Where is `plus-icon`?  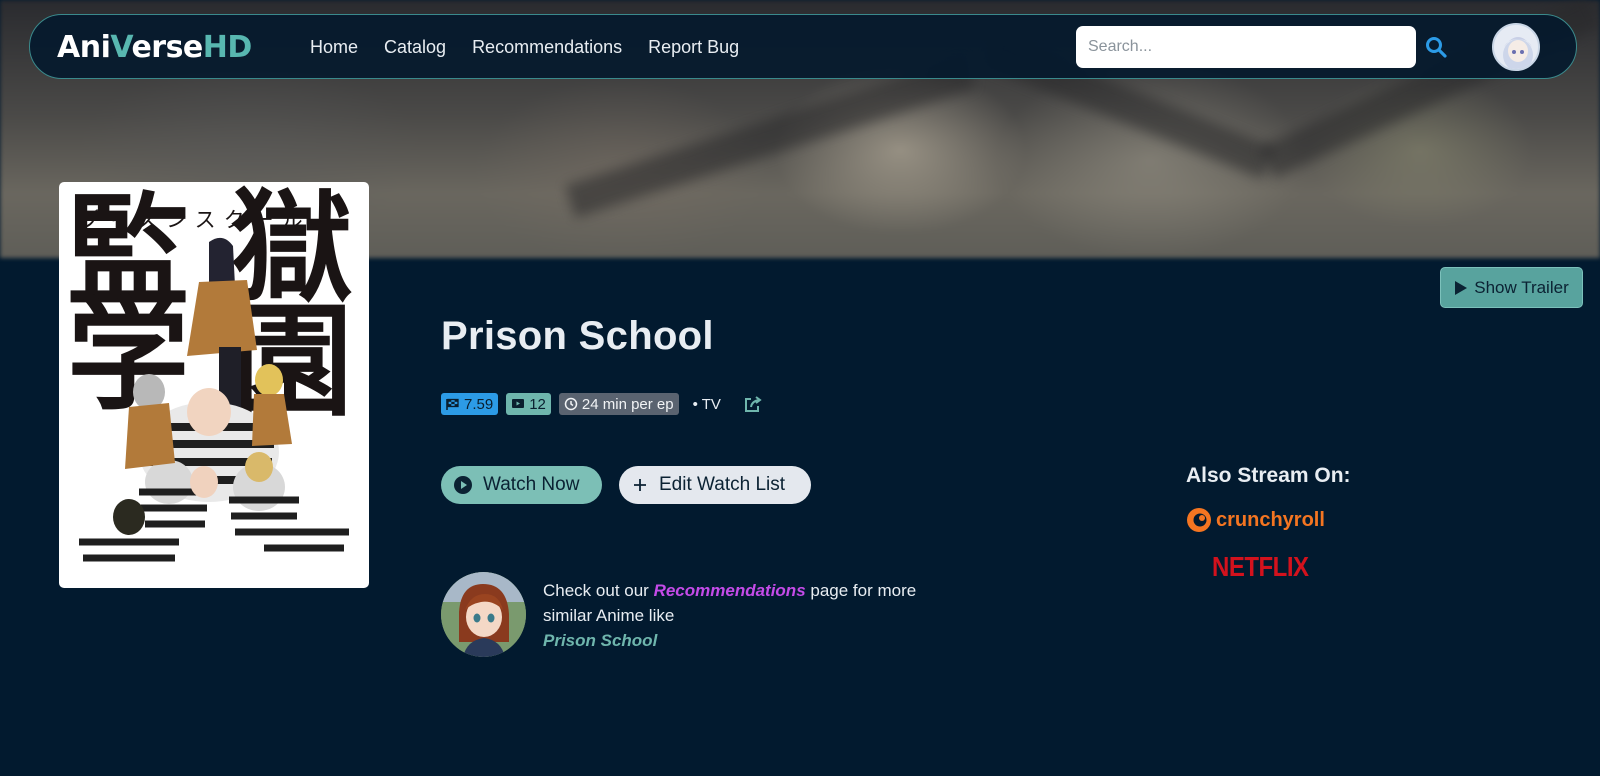 plus-icon is located at coordinates (640, 485).